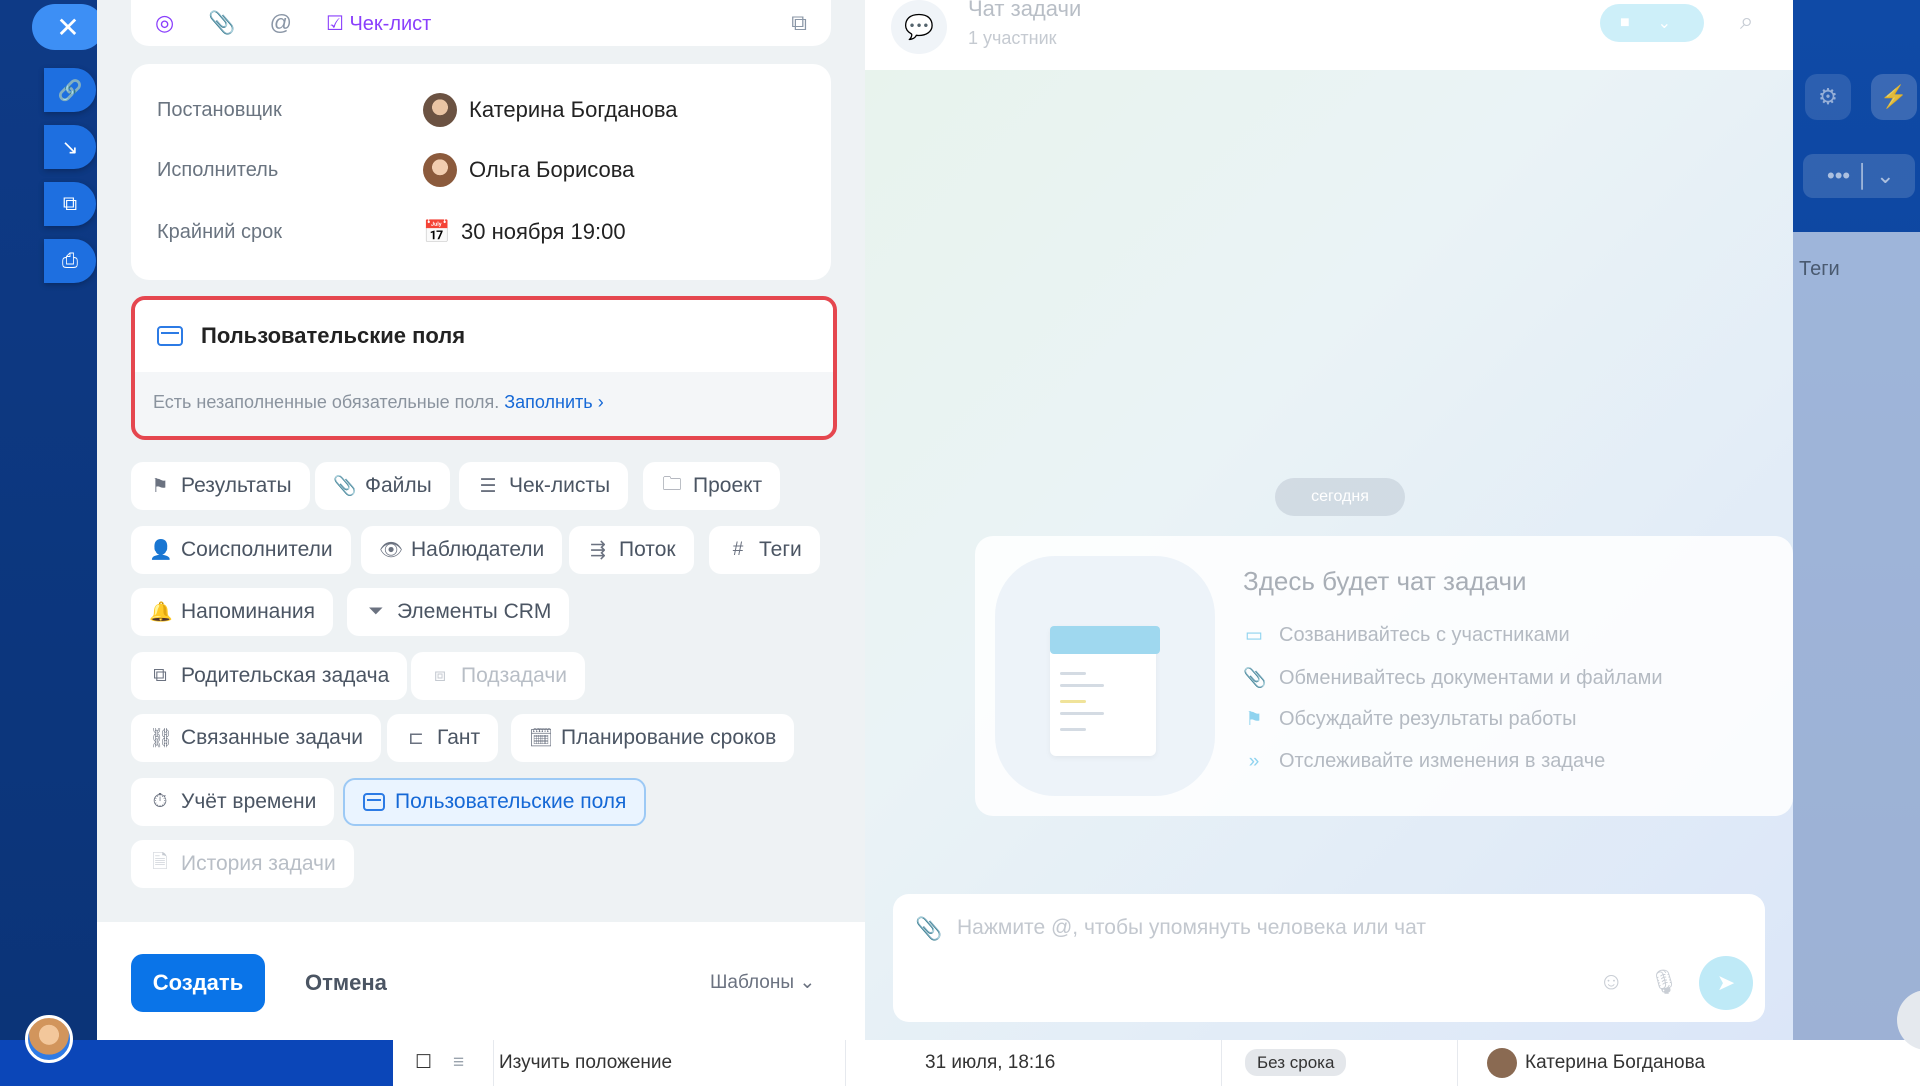 This screenshot has width=1920, height=1086. What do you see at coordinates (160, 801) in the screenshot?
I see `timer-icon: ⏱` at bounding box center [160, 801].